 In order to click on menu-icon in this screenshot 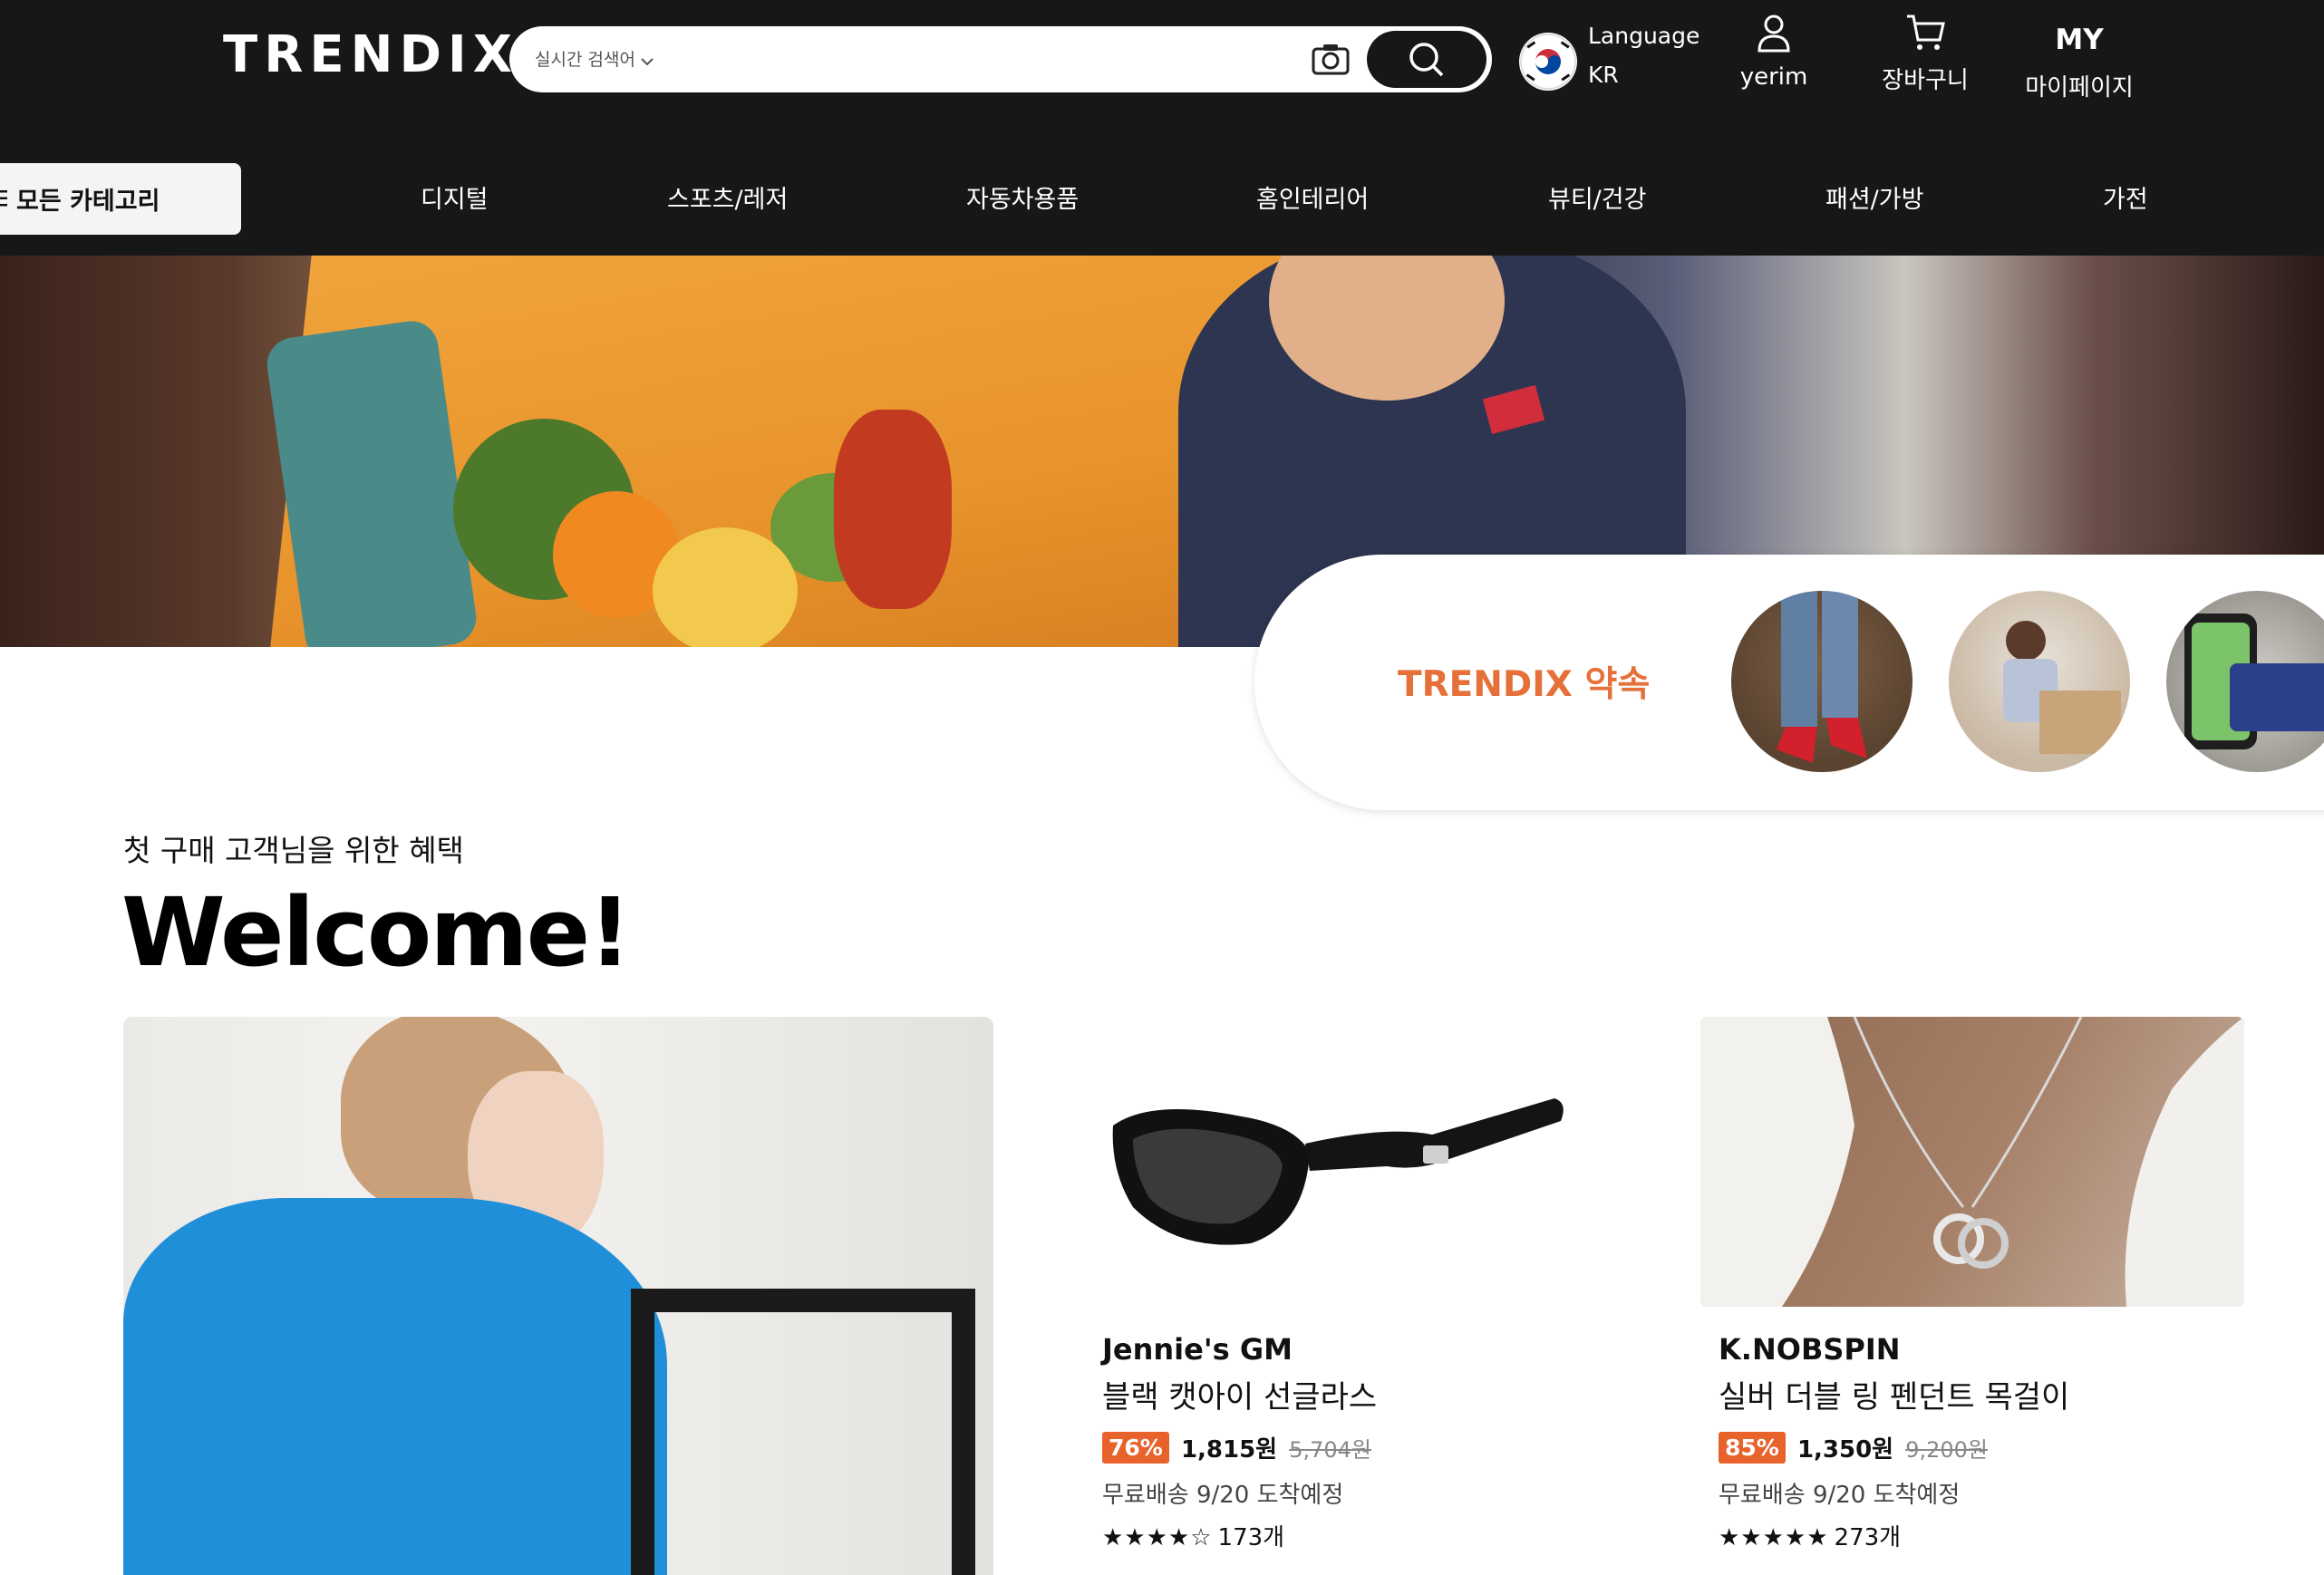, I will do `click(3, 198)`.